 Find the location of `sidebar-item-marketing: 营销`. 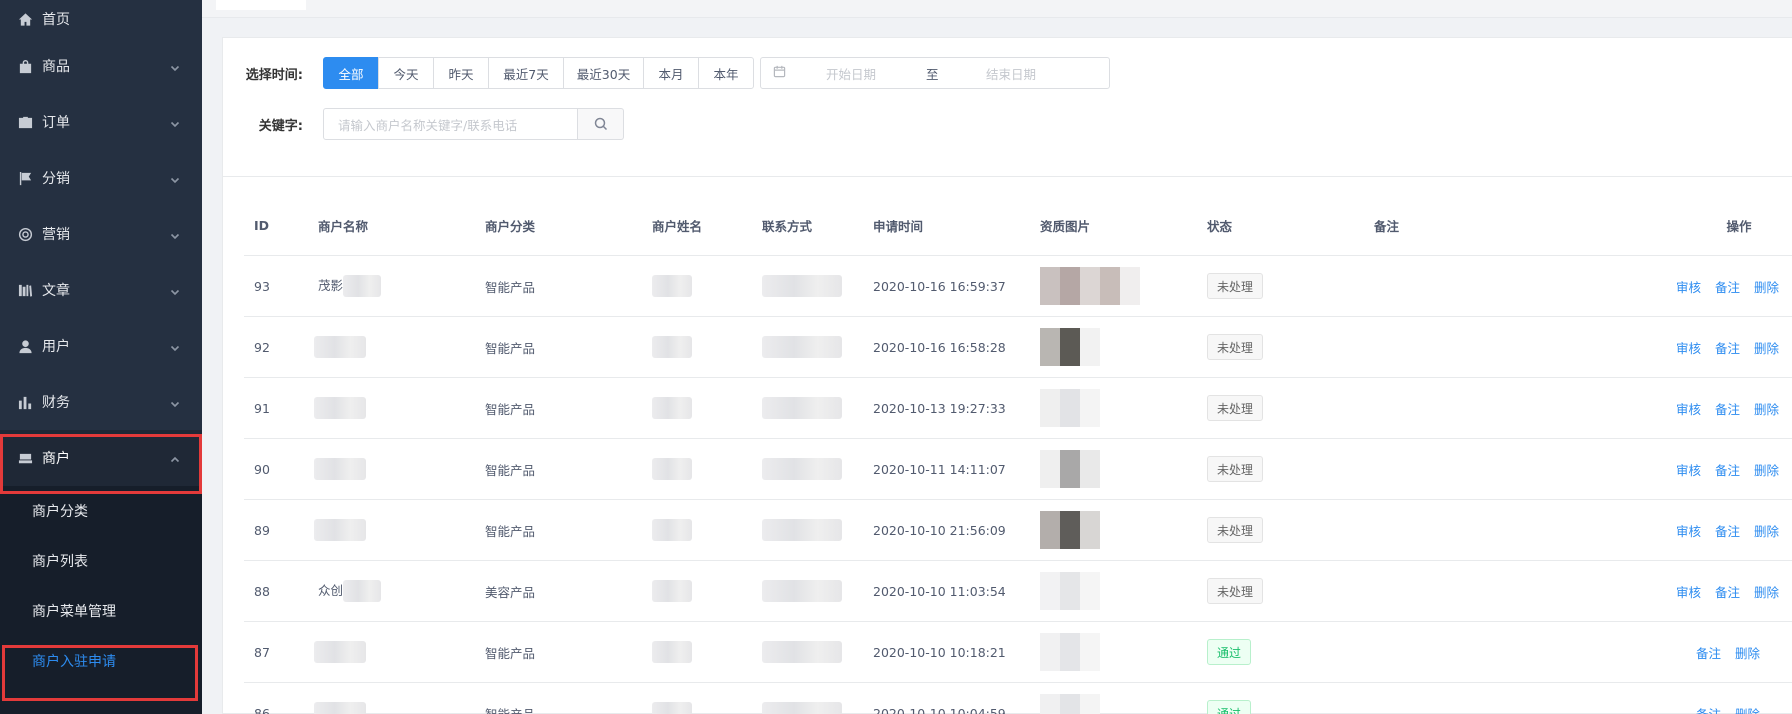

sidebar-item-marketing: 营销 is located at coordinates (101, 234).